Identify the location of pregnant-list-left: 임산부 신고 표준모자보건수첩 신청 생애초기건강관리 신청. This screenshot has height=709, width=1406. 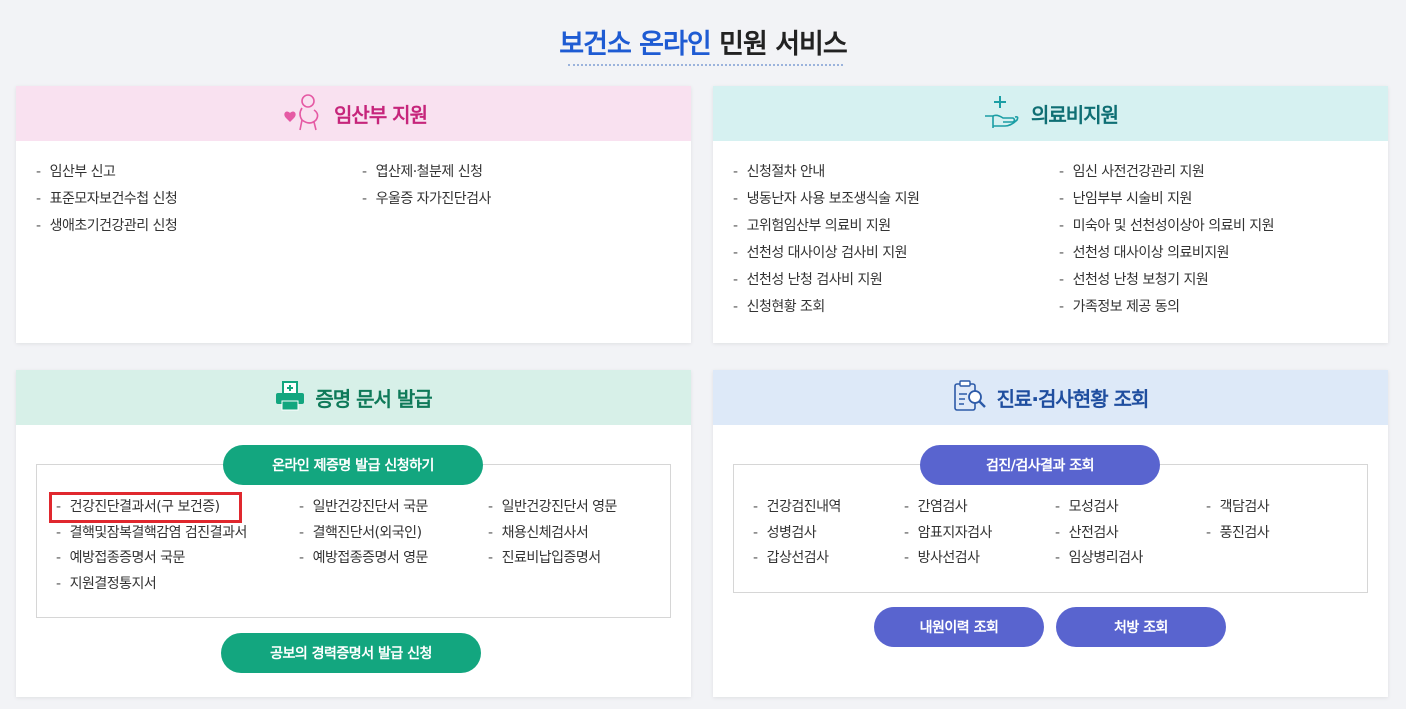
(107, 199).